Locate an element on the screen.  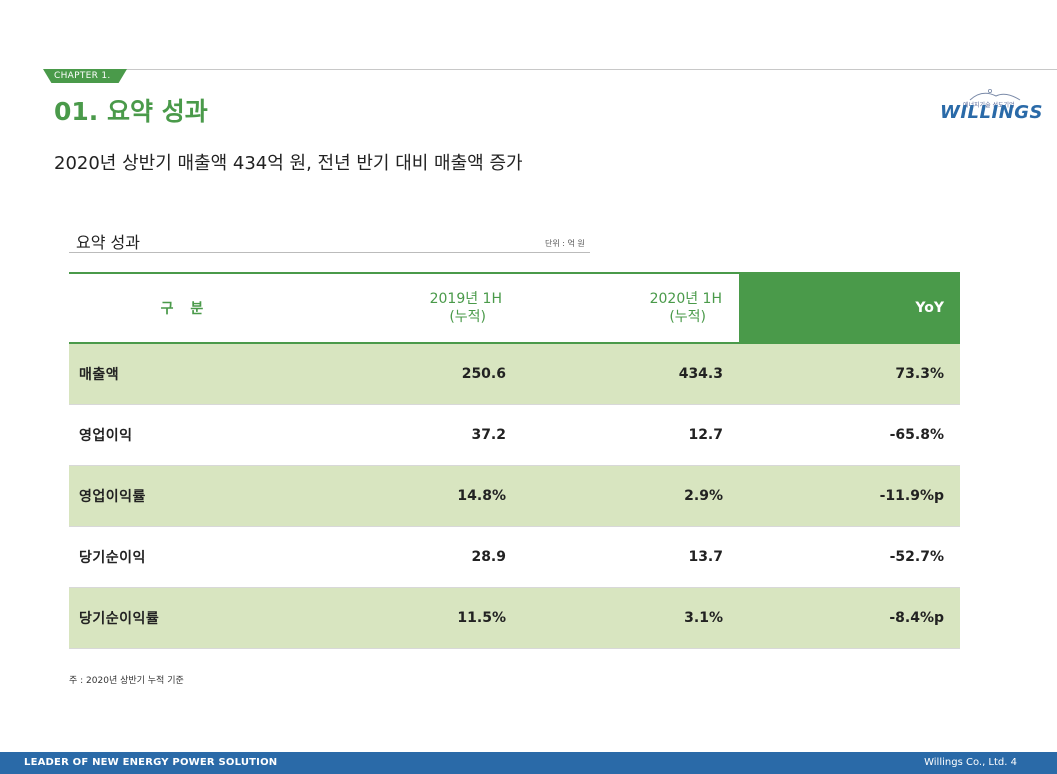
row-name: 영업이익률 is located at coordinates (112, 497).